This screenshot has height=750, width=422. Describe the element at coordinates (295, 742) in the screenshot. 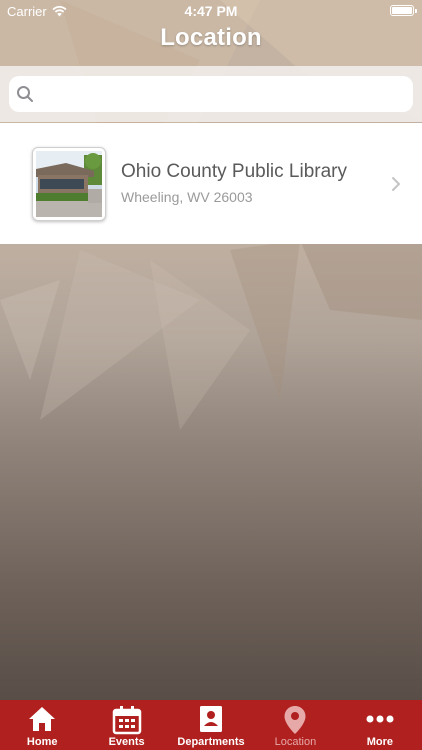

I see `tab-label: Location` at that location.